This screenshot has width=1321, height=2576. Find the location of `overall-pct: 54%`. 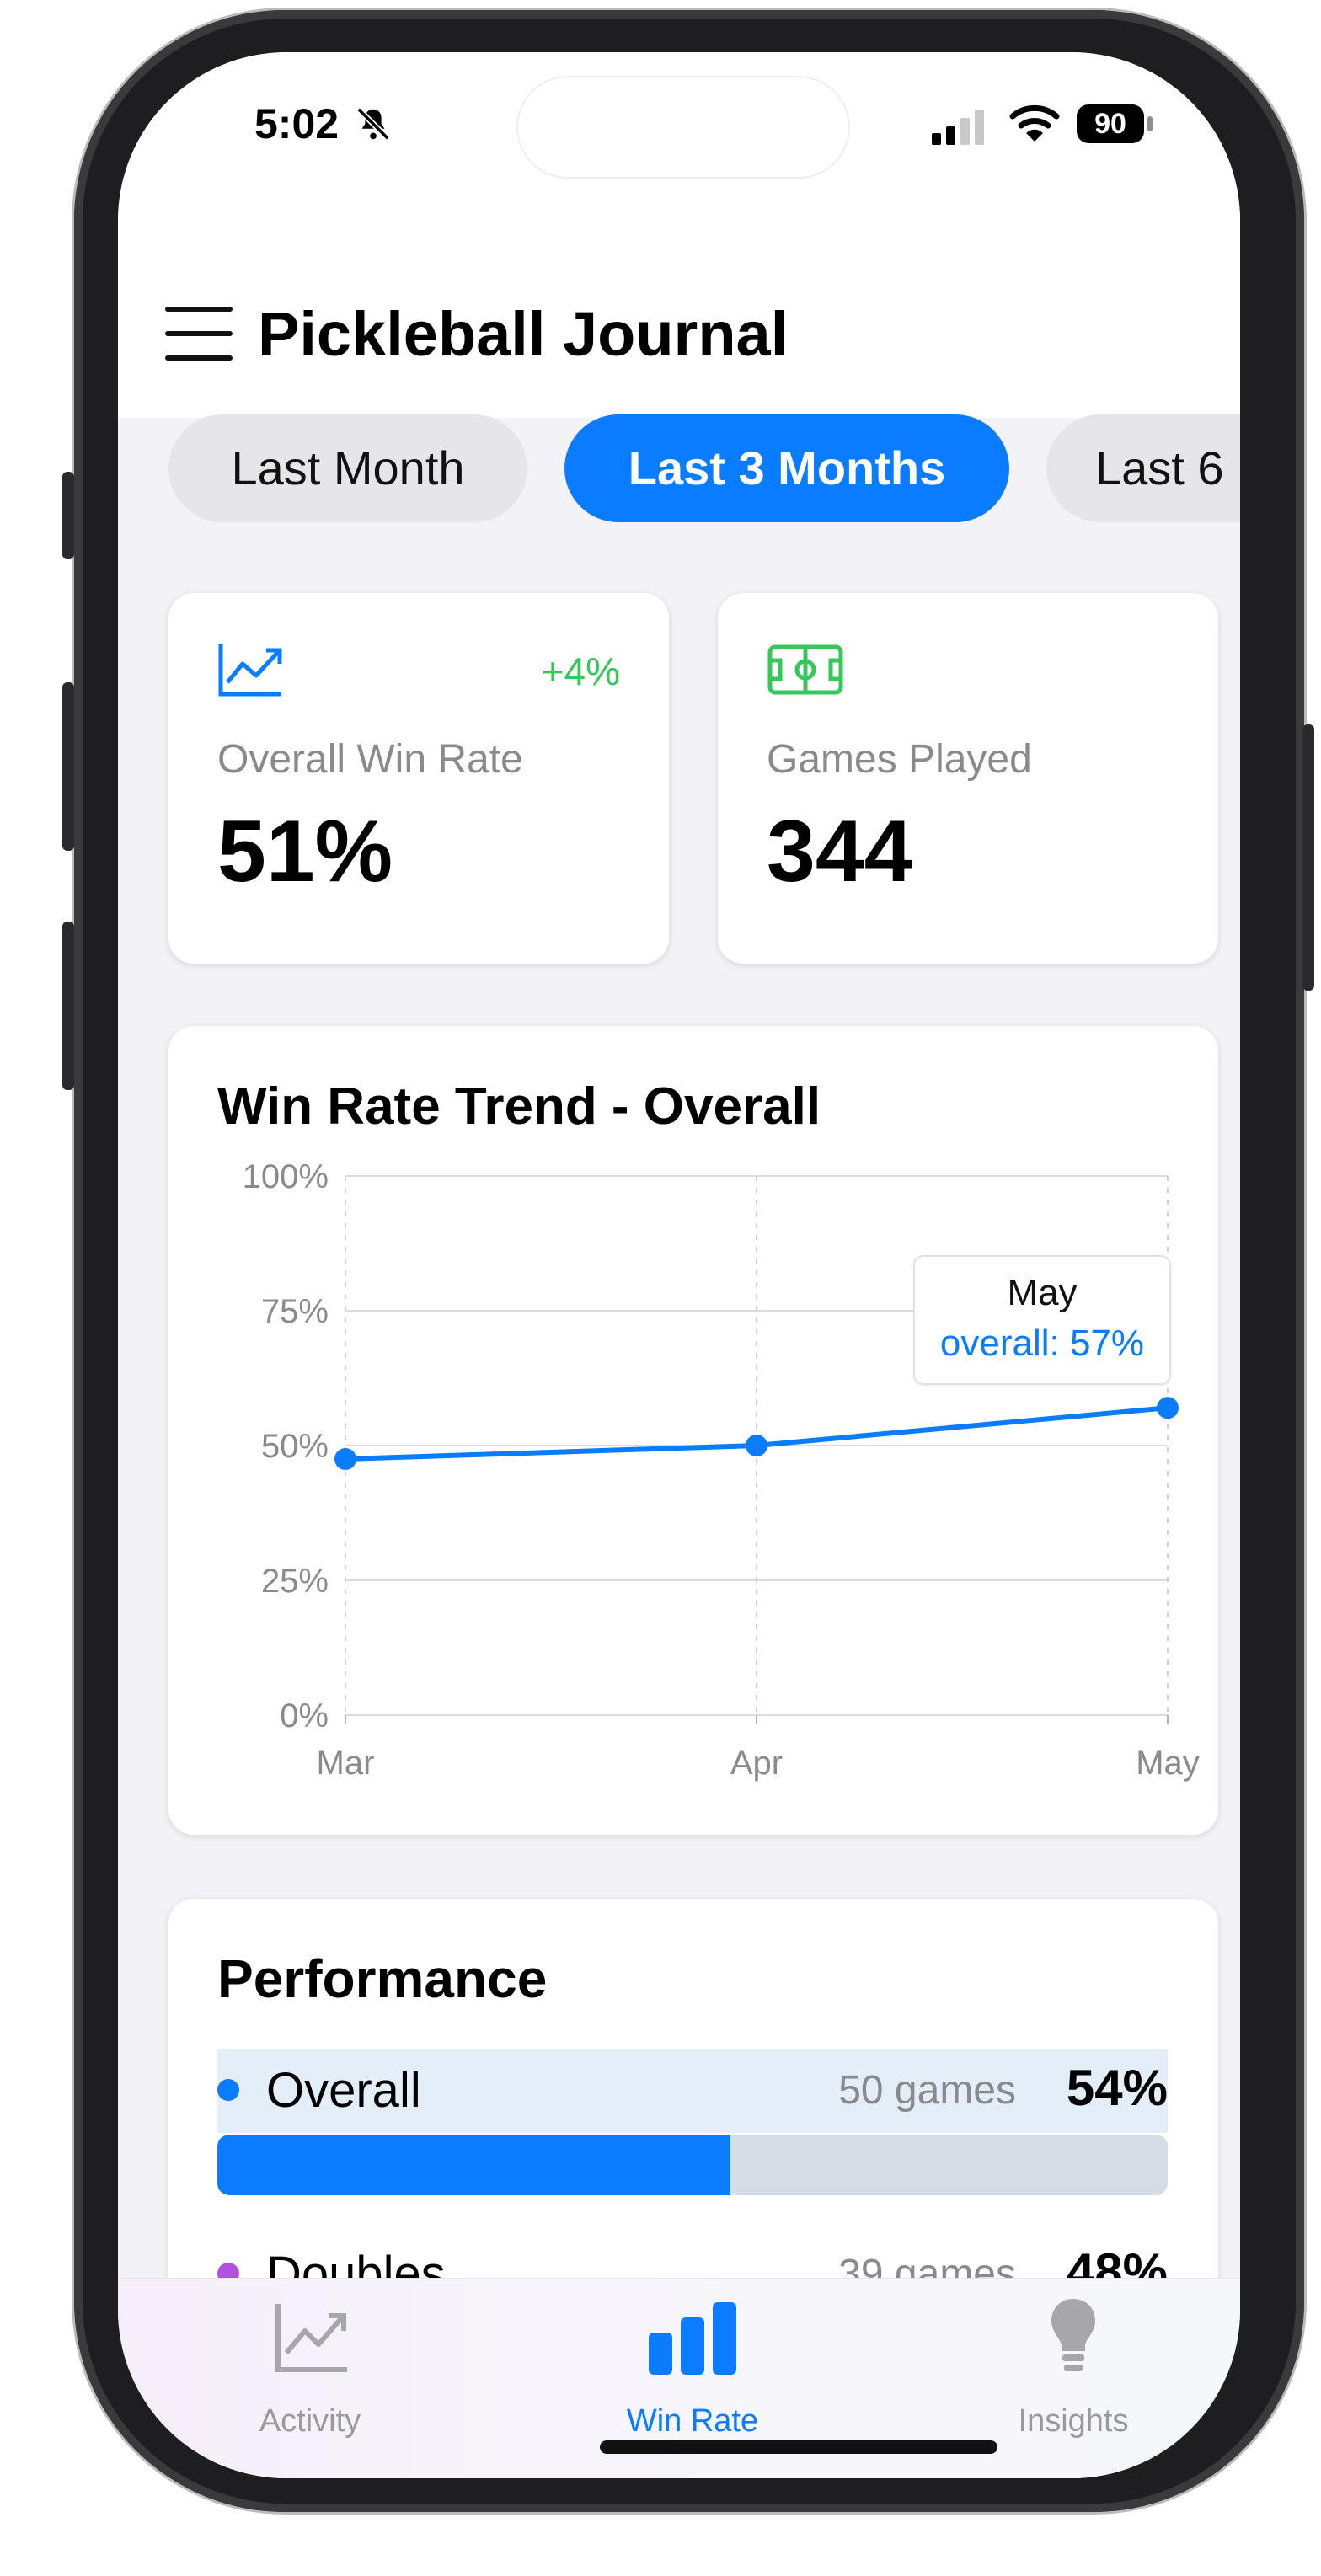

overall-pct: 54% is located at coordinates (1117, 2088).